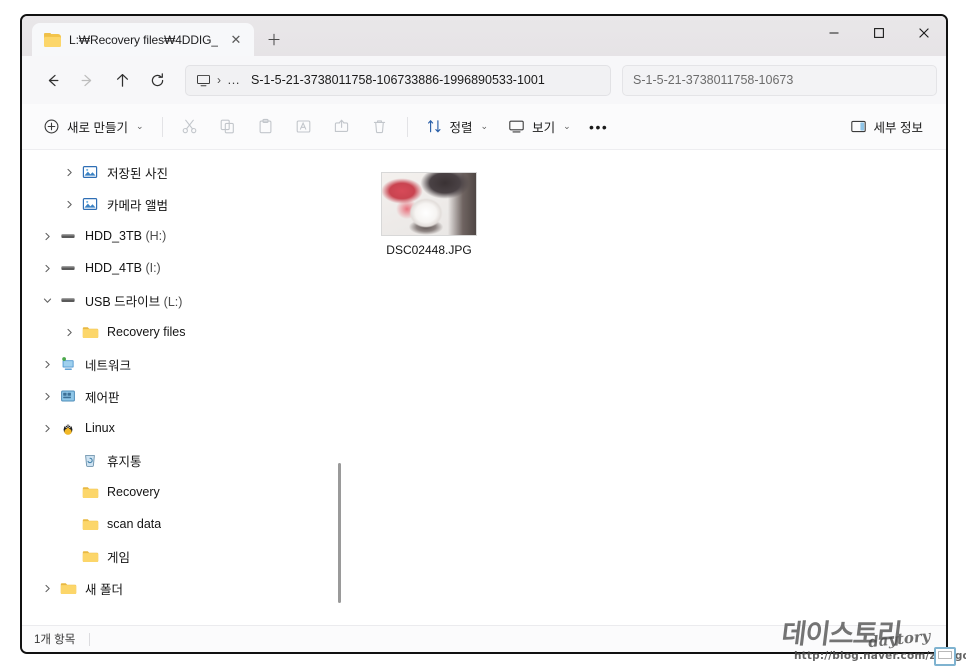 This screenshot has width=966, height=672. Describe the element at coordinates (52, 80) in the screenshot. I see `back-button` at that location.